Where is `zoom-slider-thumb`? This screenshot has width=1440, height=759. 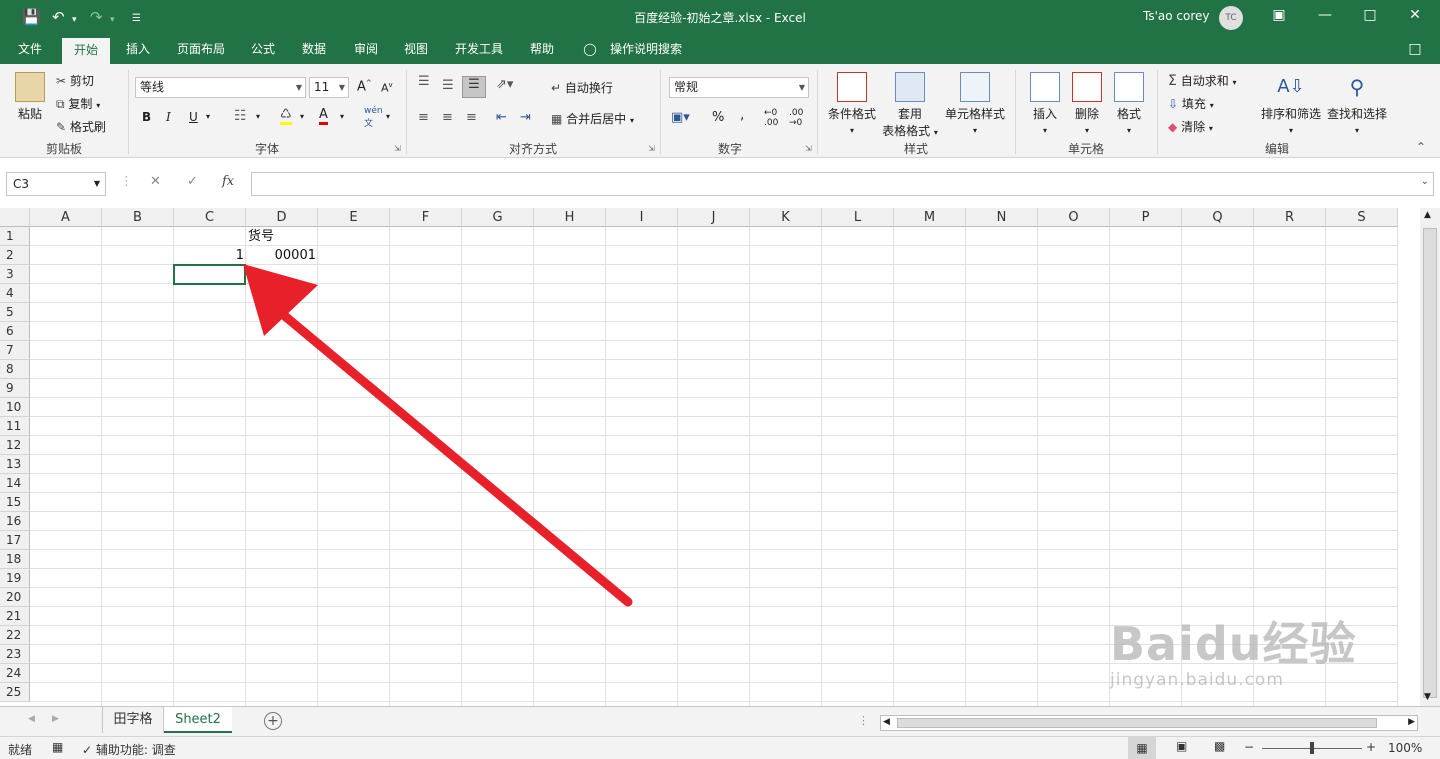 zoom-slider-thumb is located at coordinates (1312, 748).